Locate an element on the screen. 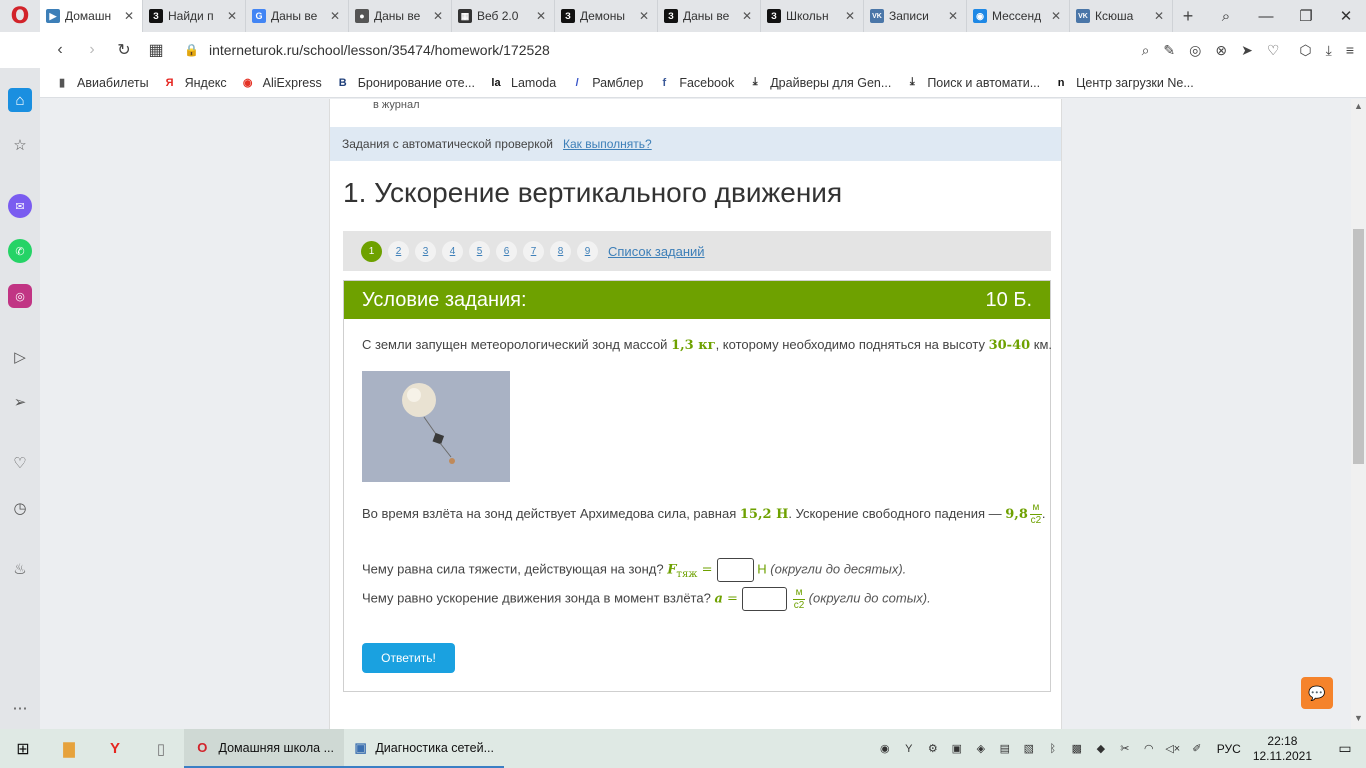 The image size is (1366, 768). windows-start-icon: ⊞ is located at coordinates (23, 749).